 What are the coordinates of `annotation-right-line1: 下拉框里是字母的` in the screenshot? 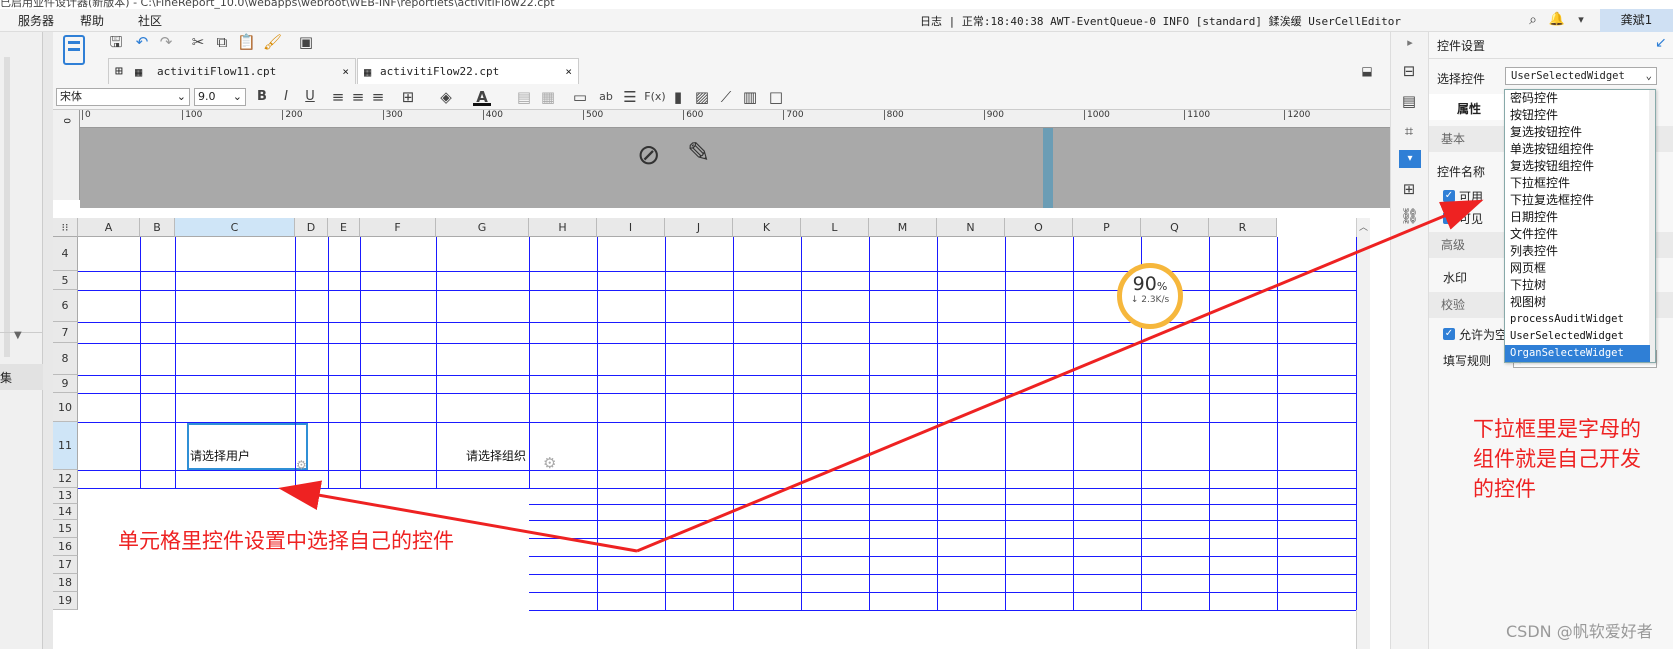 It's located at (1557, 429).